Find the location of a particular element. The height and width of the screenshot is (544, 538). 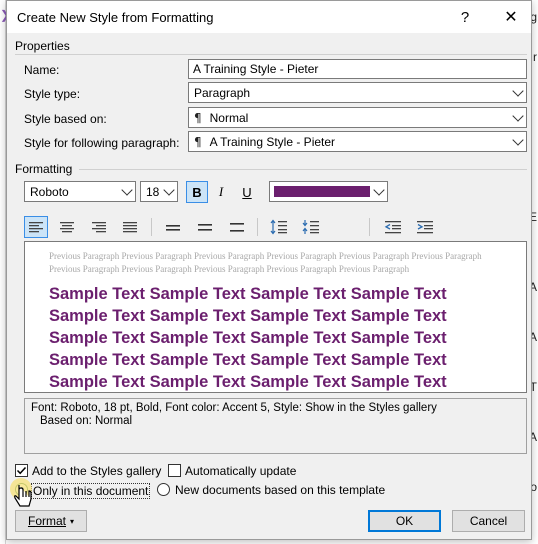

double-spacing-button is located at coordinates (237, 227).